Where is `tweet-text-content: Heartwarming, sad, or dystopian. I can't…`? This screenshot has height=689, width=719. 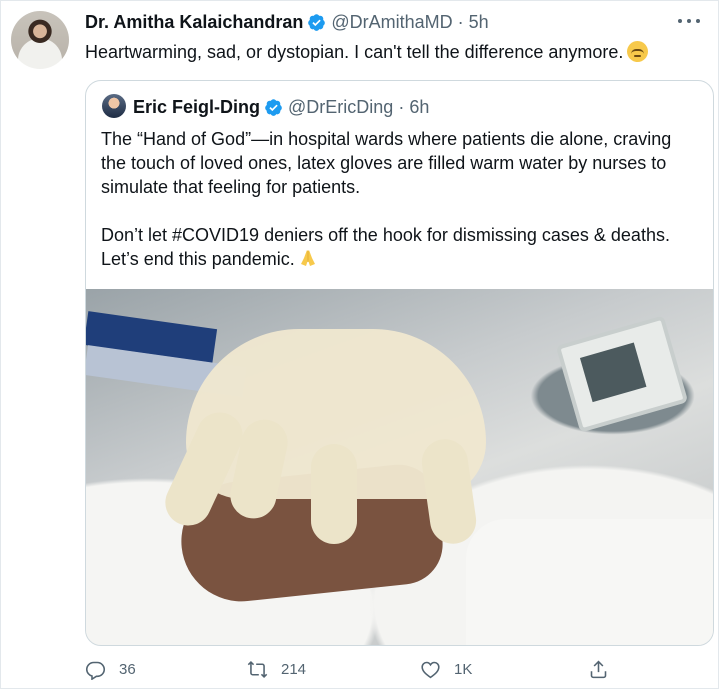 tweet-text-content: Heartwarming, sad, or dystopian. I can't… is located at coordinates (354, 52).